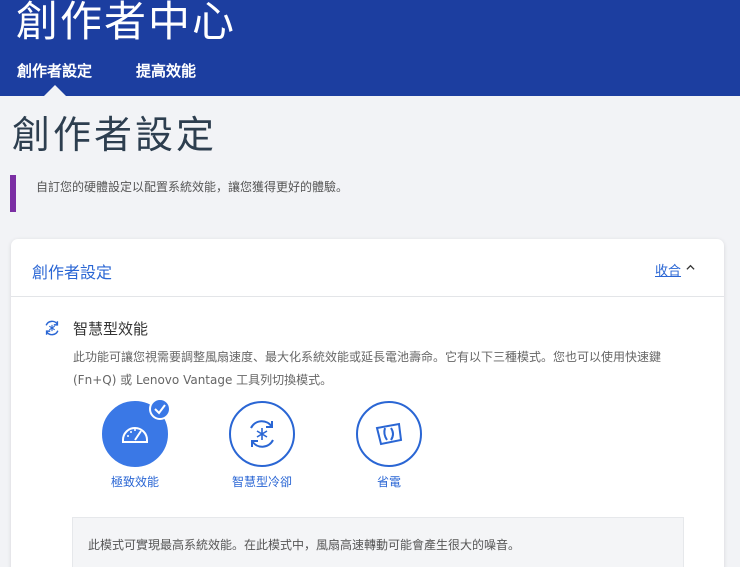 The width and height of the screenshot is (740, 567). What do you see at coordinates (126, 23) in the screenshot?
I see `app-title: 創作者中心` at bounding box center [126, 23].